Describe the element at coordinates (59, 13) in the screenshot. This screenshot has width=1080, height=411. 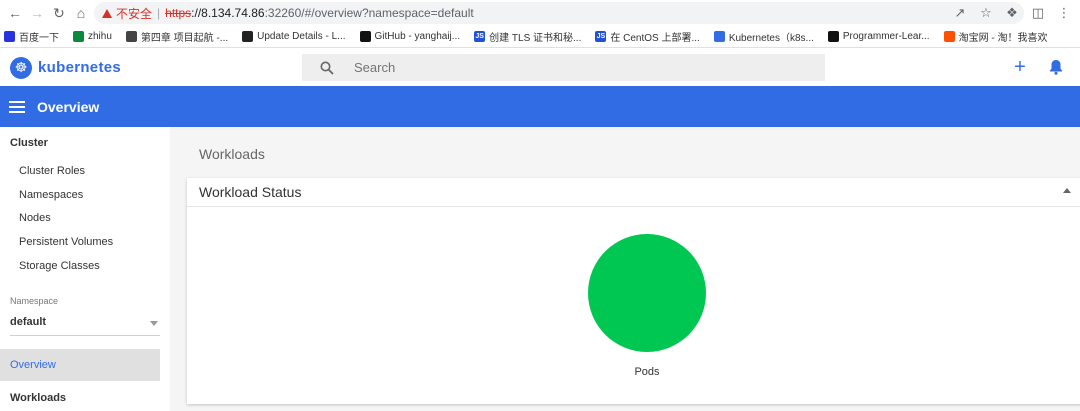
I see `reload-icon: ↻` at that location.